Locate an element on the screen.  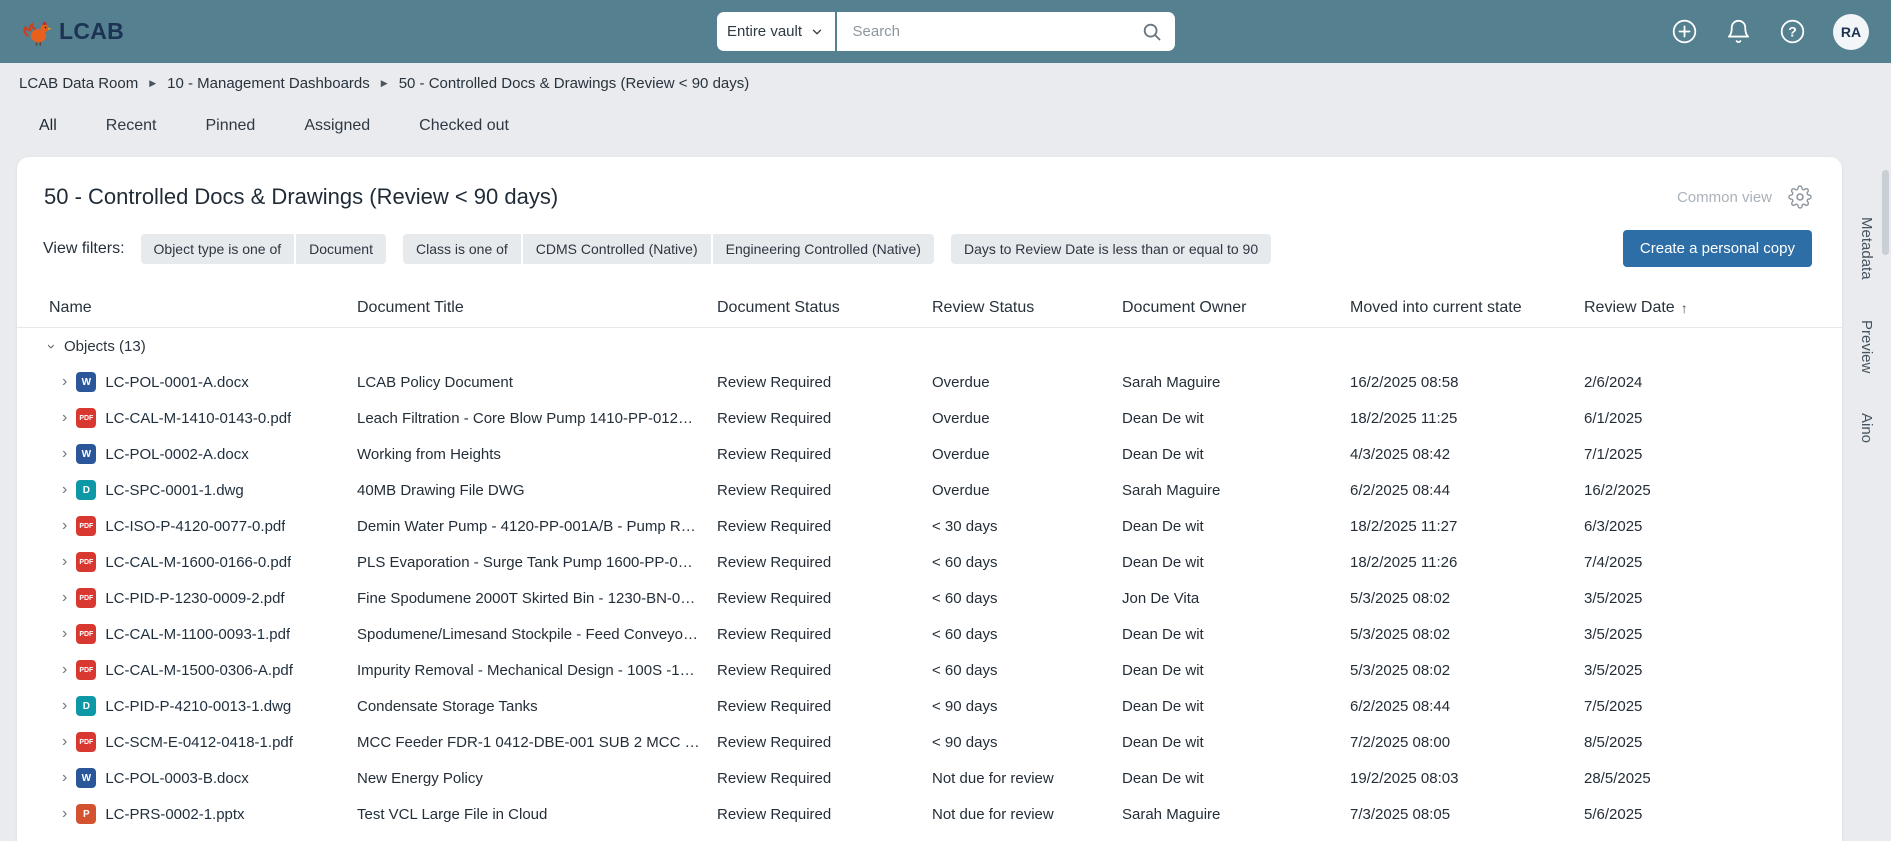
column-header: Document Owner is located at coordinates (1236, 308).